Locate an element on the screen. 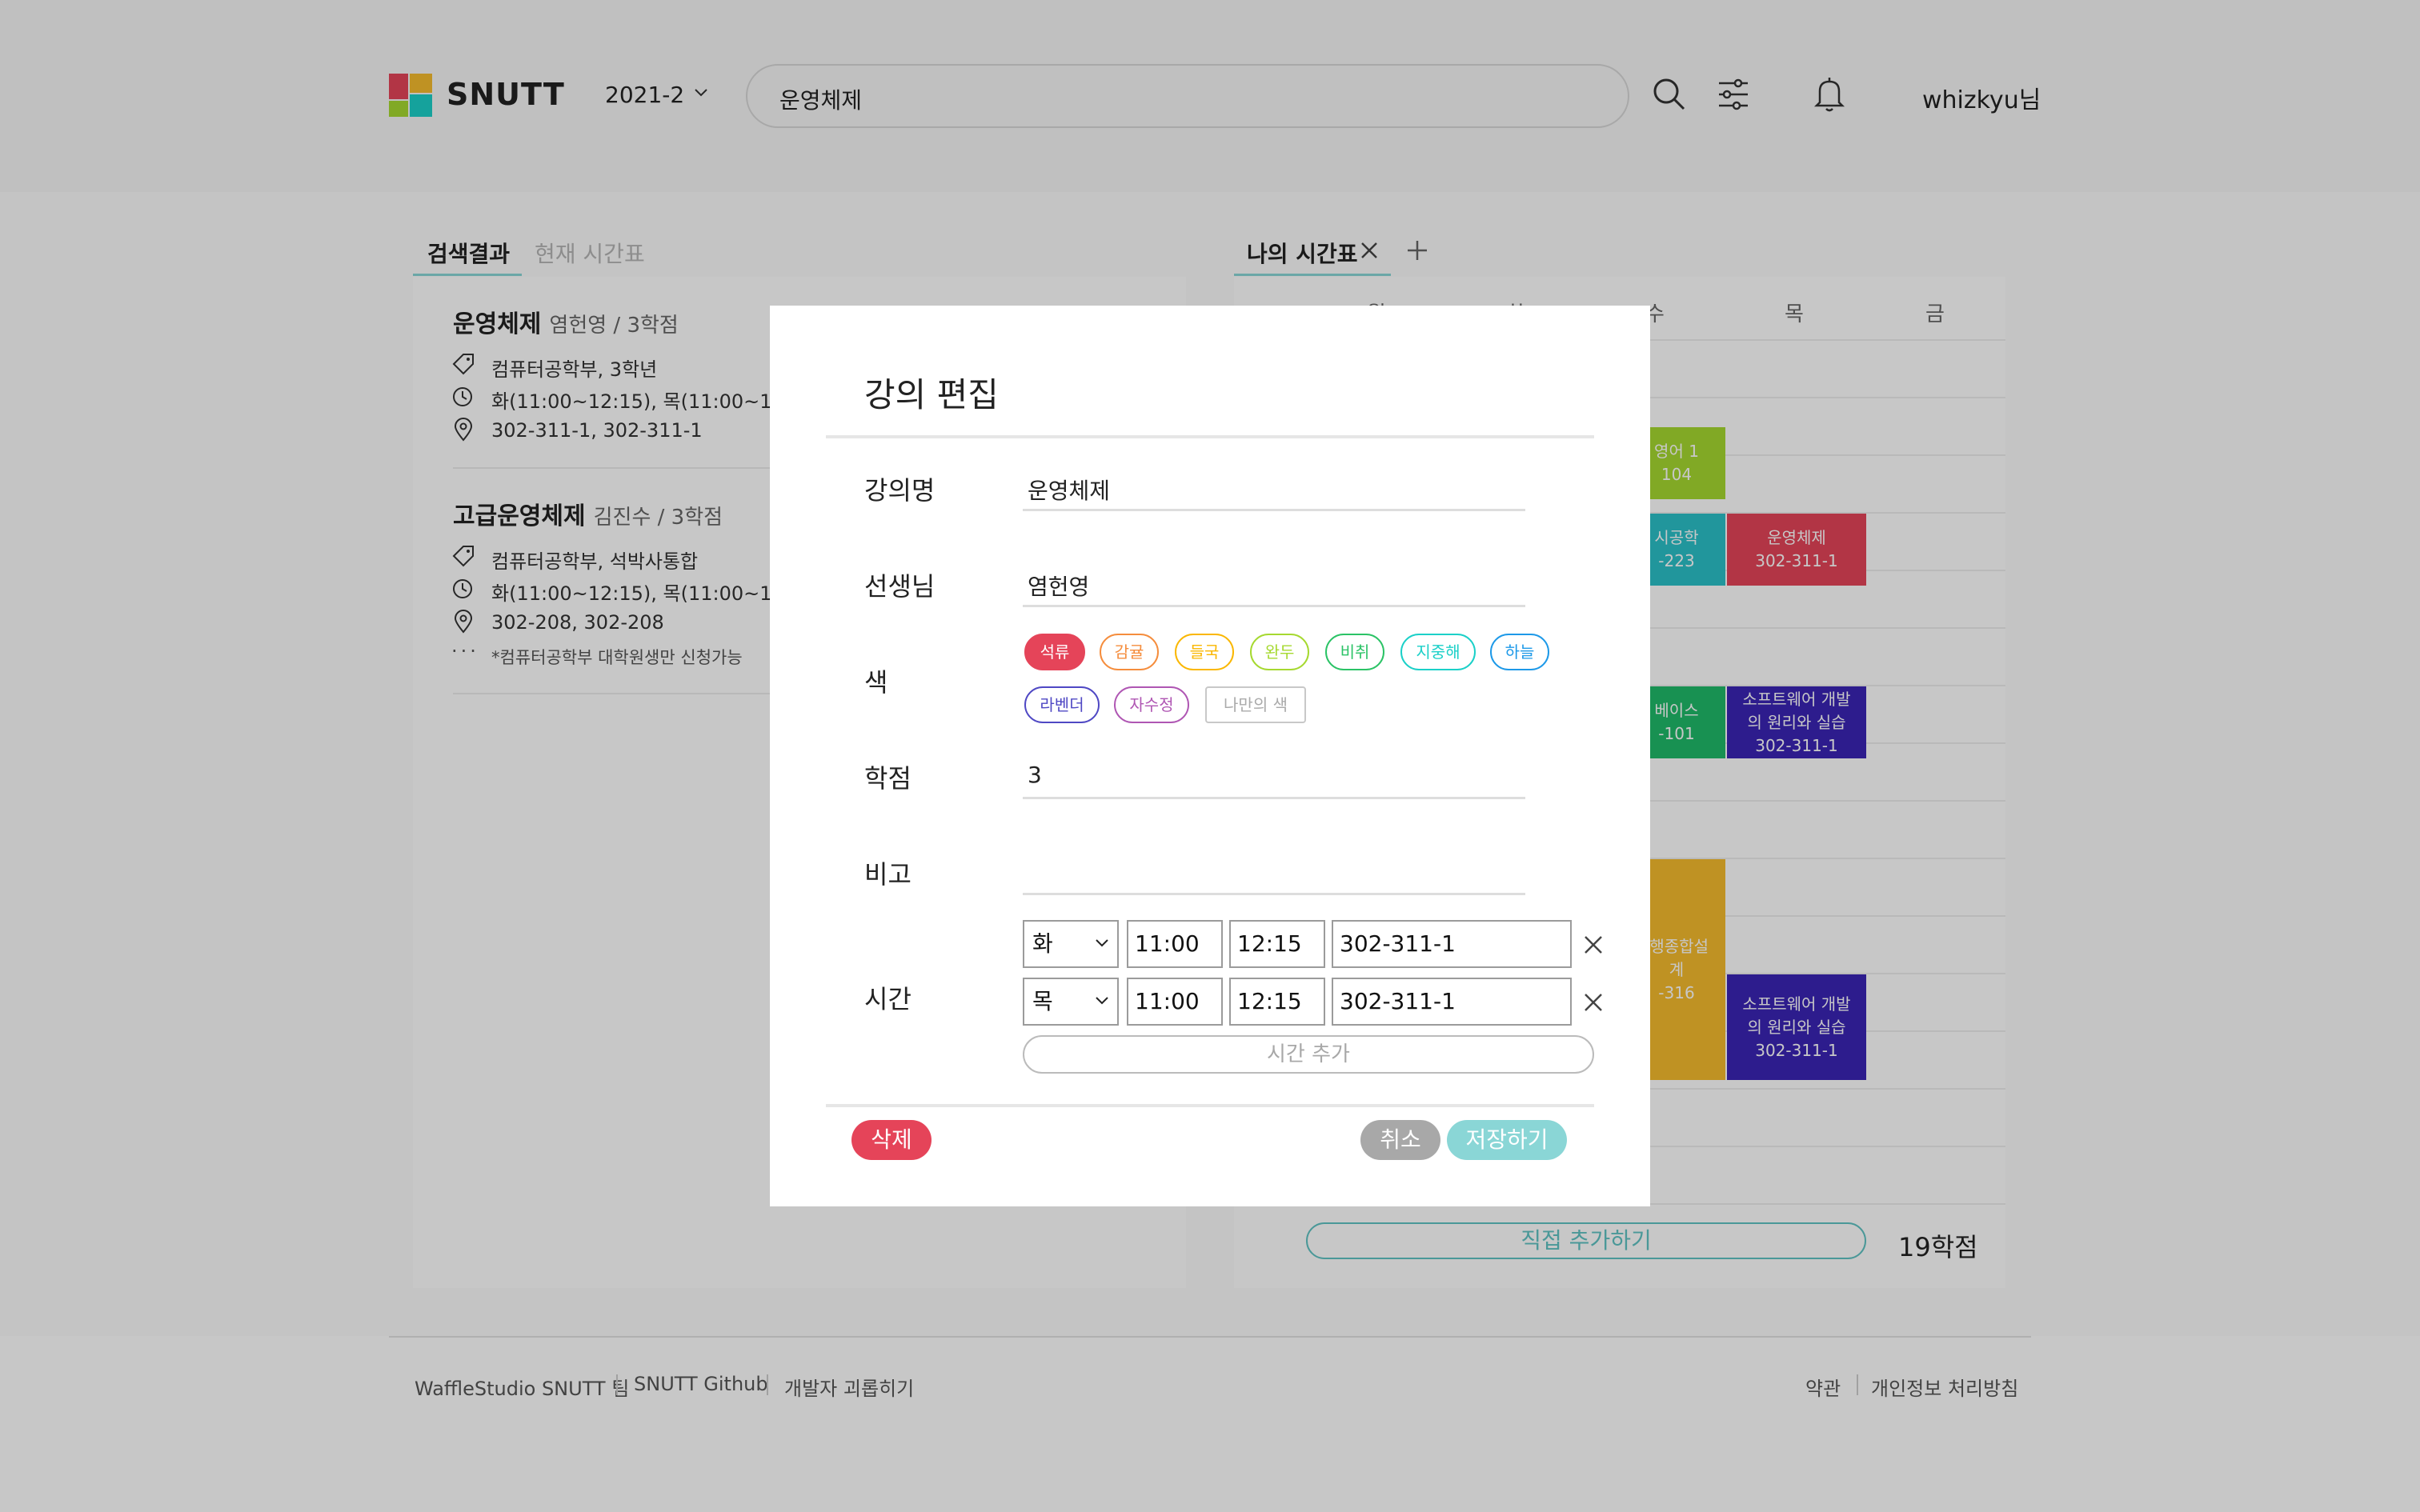 Image resolution: width=2420 pixels, height=1512 pixels. color-chip: 완두 is located at coordinates (1279, 652).